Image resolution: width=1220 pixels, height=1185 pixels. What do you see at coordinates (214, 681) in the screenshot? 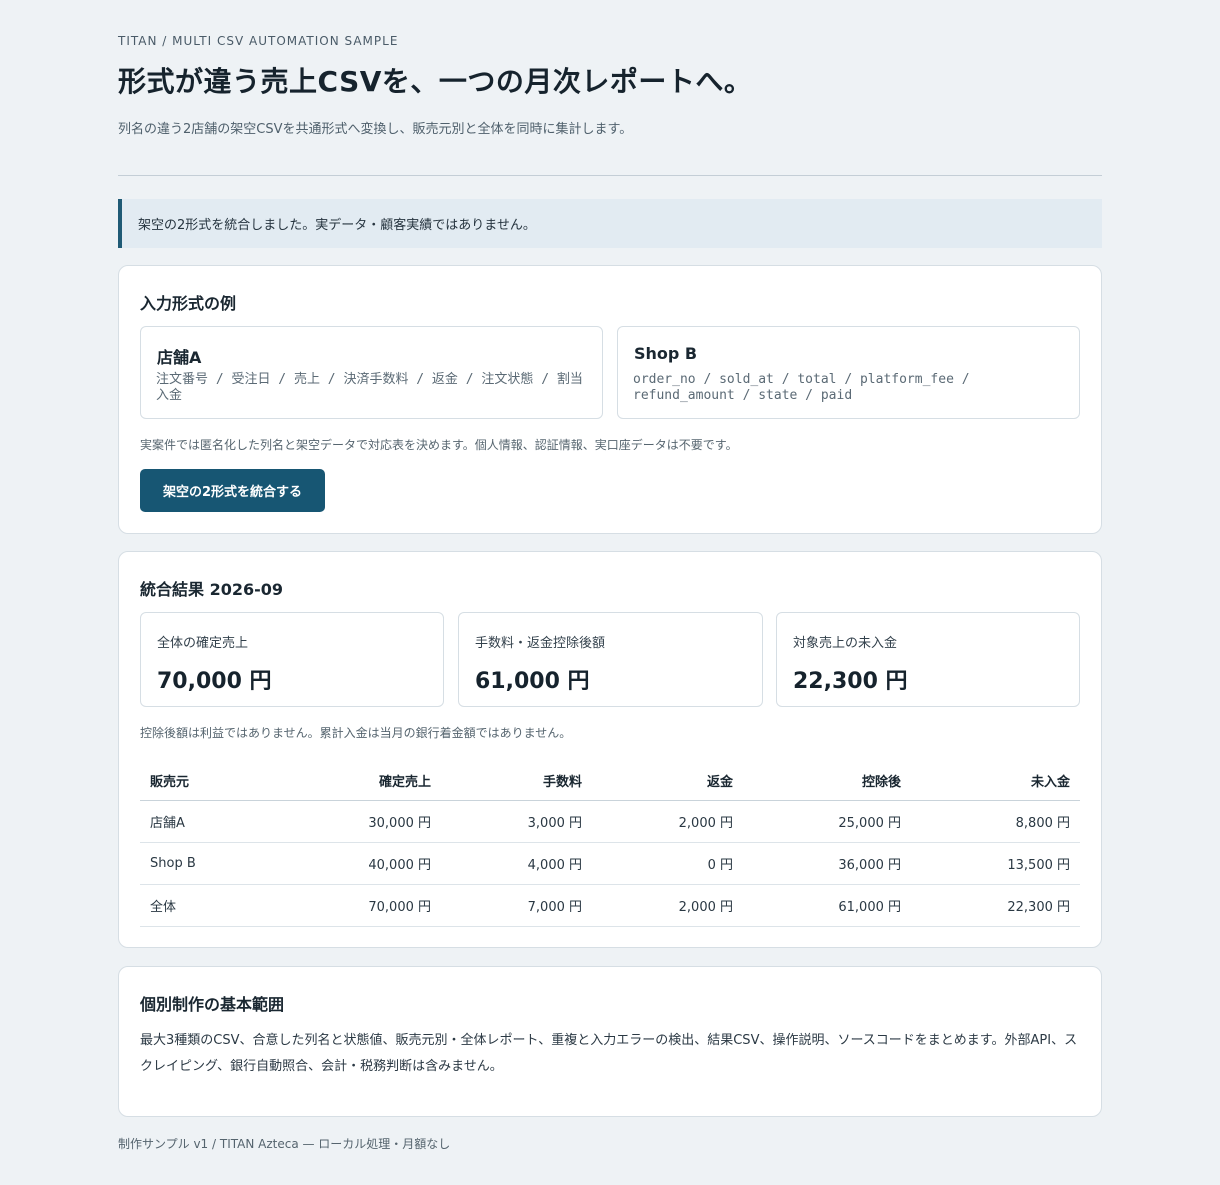
I see `kpi-value: 70,000 円` at bounding box center [214, 681].